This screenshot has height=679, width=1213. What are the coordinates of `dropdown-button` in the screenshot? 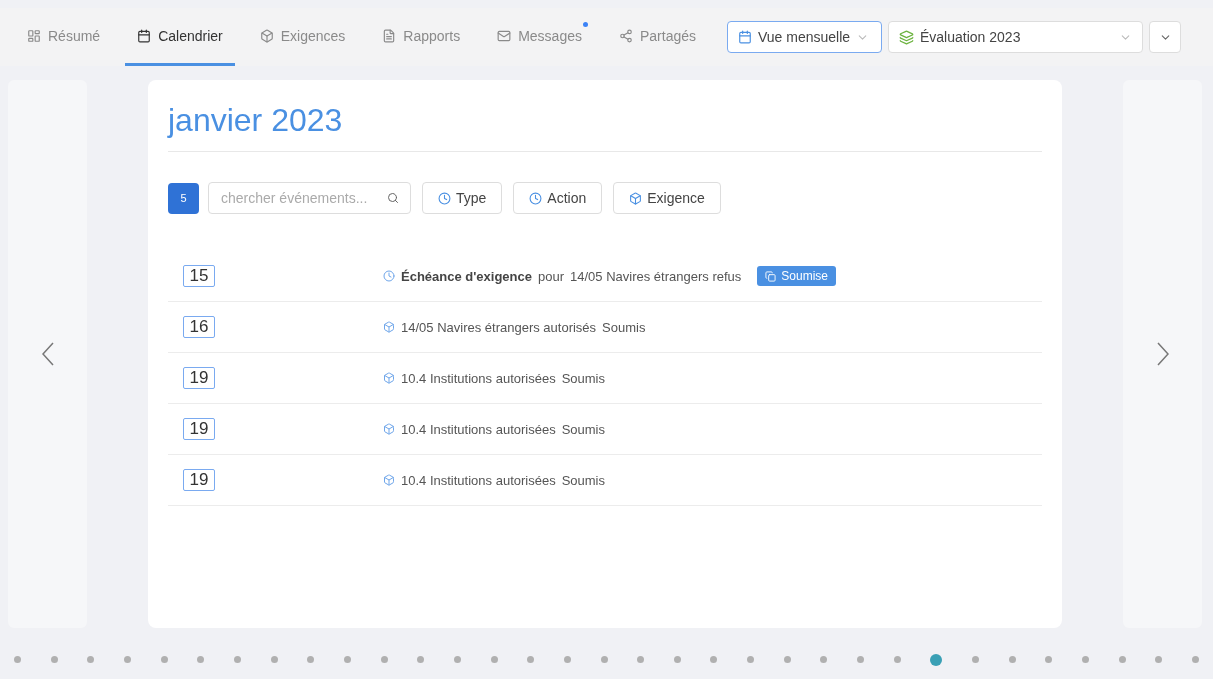 It's located at (1165, 37).